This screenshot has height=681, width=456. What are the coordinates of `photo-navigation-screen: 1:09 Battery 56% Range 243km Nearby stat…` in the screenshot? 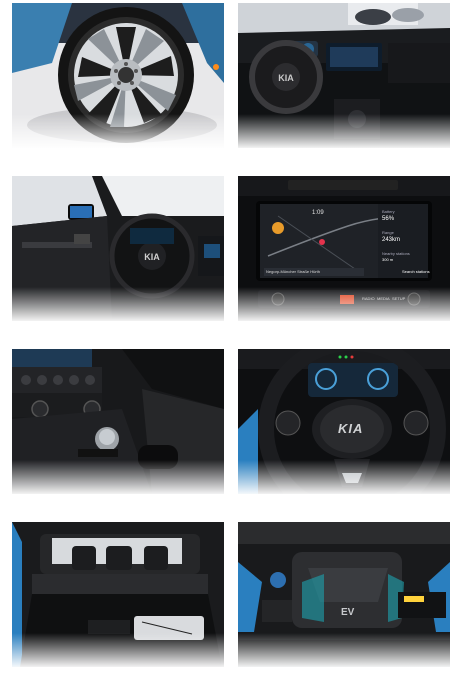 It's located at (344, 248).